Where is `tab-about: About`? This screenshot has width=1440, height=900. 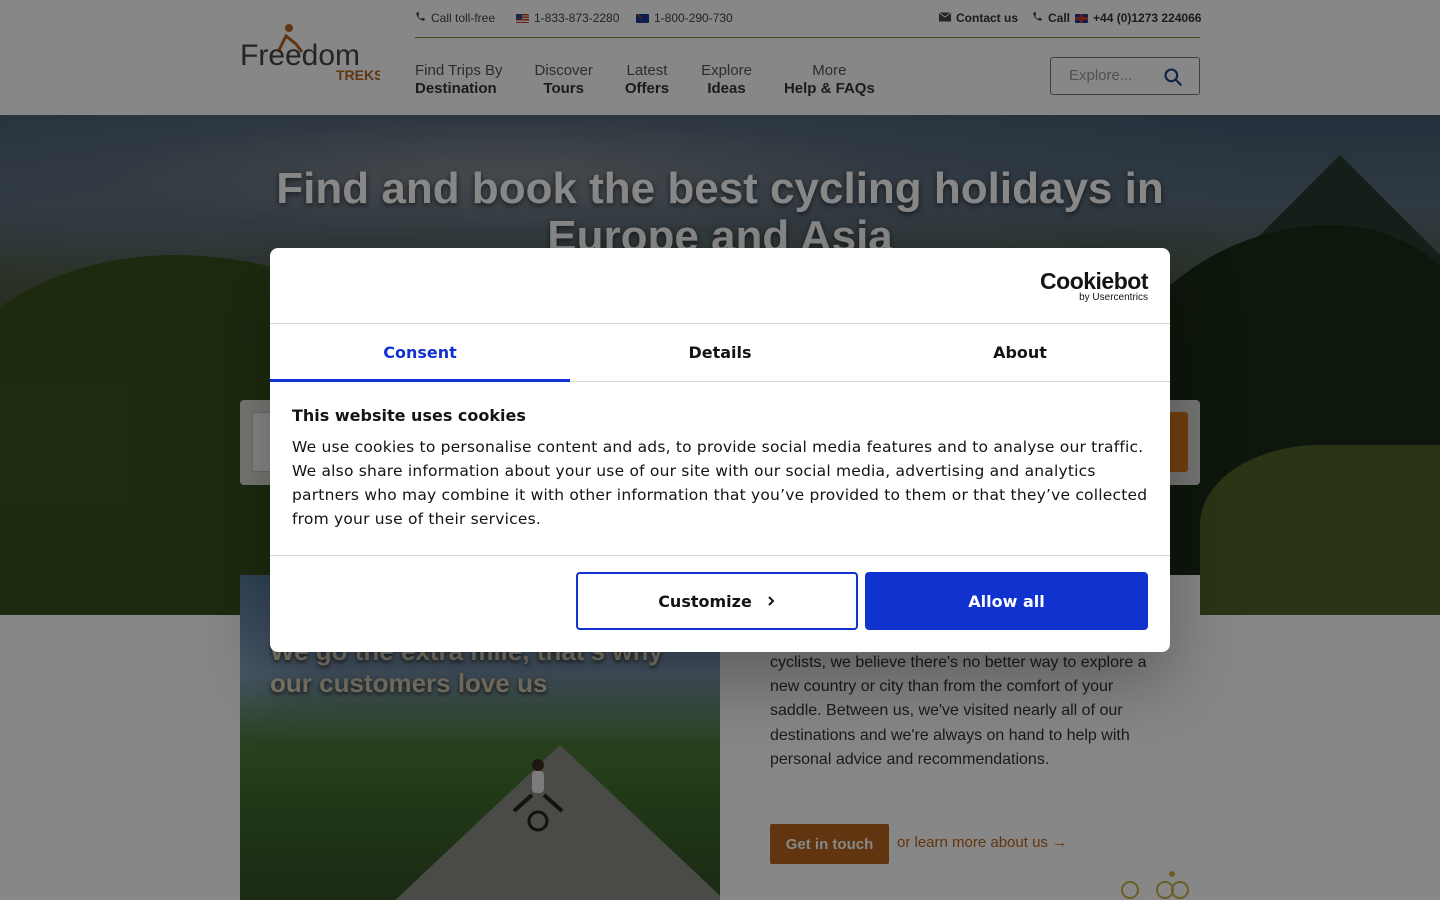 tab-about: About is located at coordinates (1020, 352).